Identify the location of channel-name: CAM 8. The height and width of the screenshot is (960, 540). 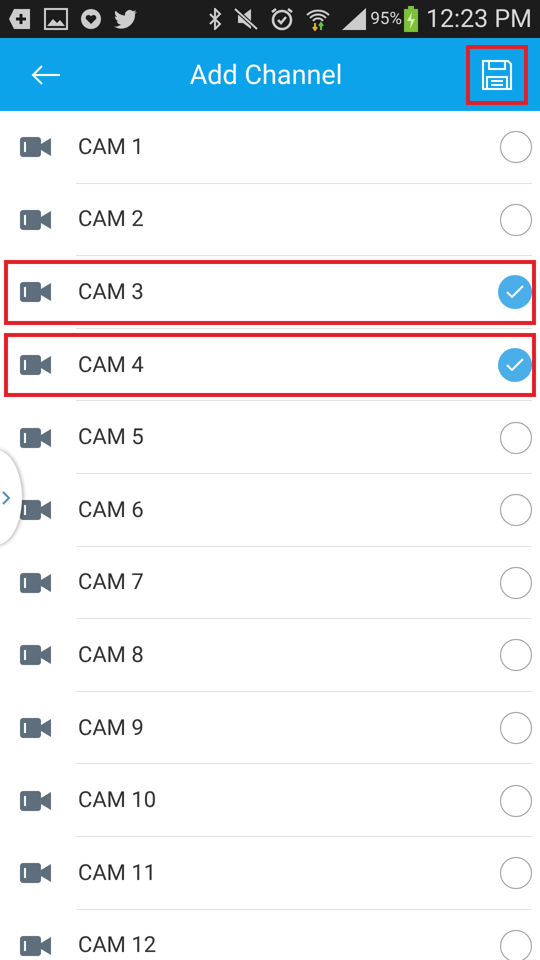
(289, 655).